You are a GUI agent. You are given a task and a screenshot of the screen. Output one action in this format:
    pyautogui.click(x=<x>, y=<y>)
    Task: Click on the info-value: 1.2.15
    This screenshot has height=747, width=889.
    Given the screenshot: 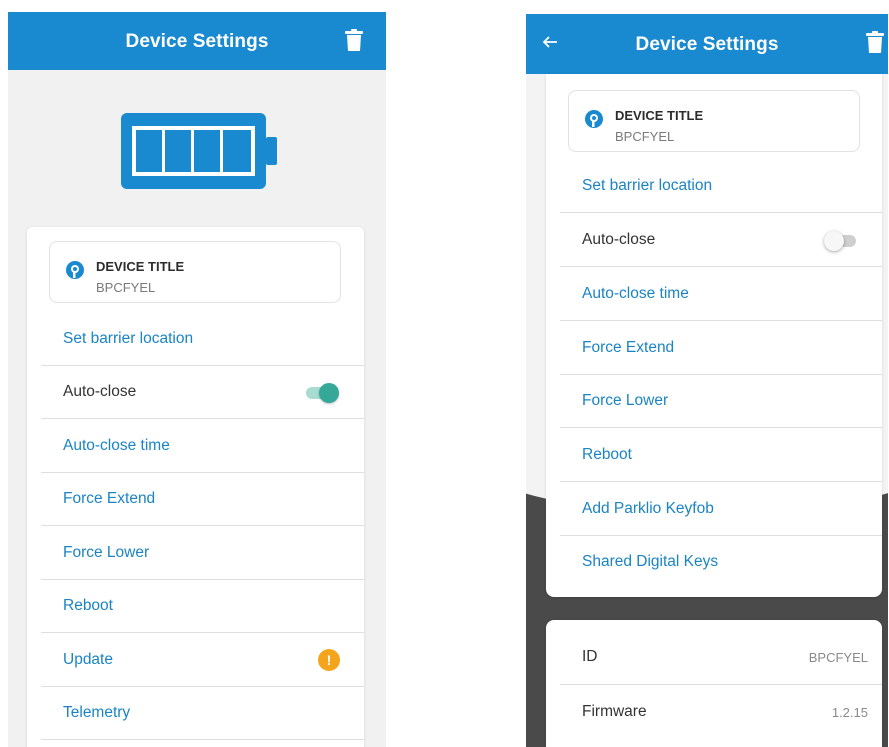 What is the action you would take?
    pyautogui.click(x=849, y=712)
    